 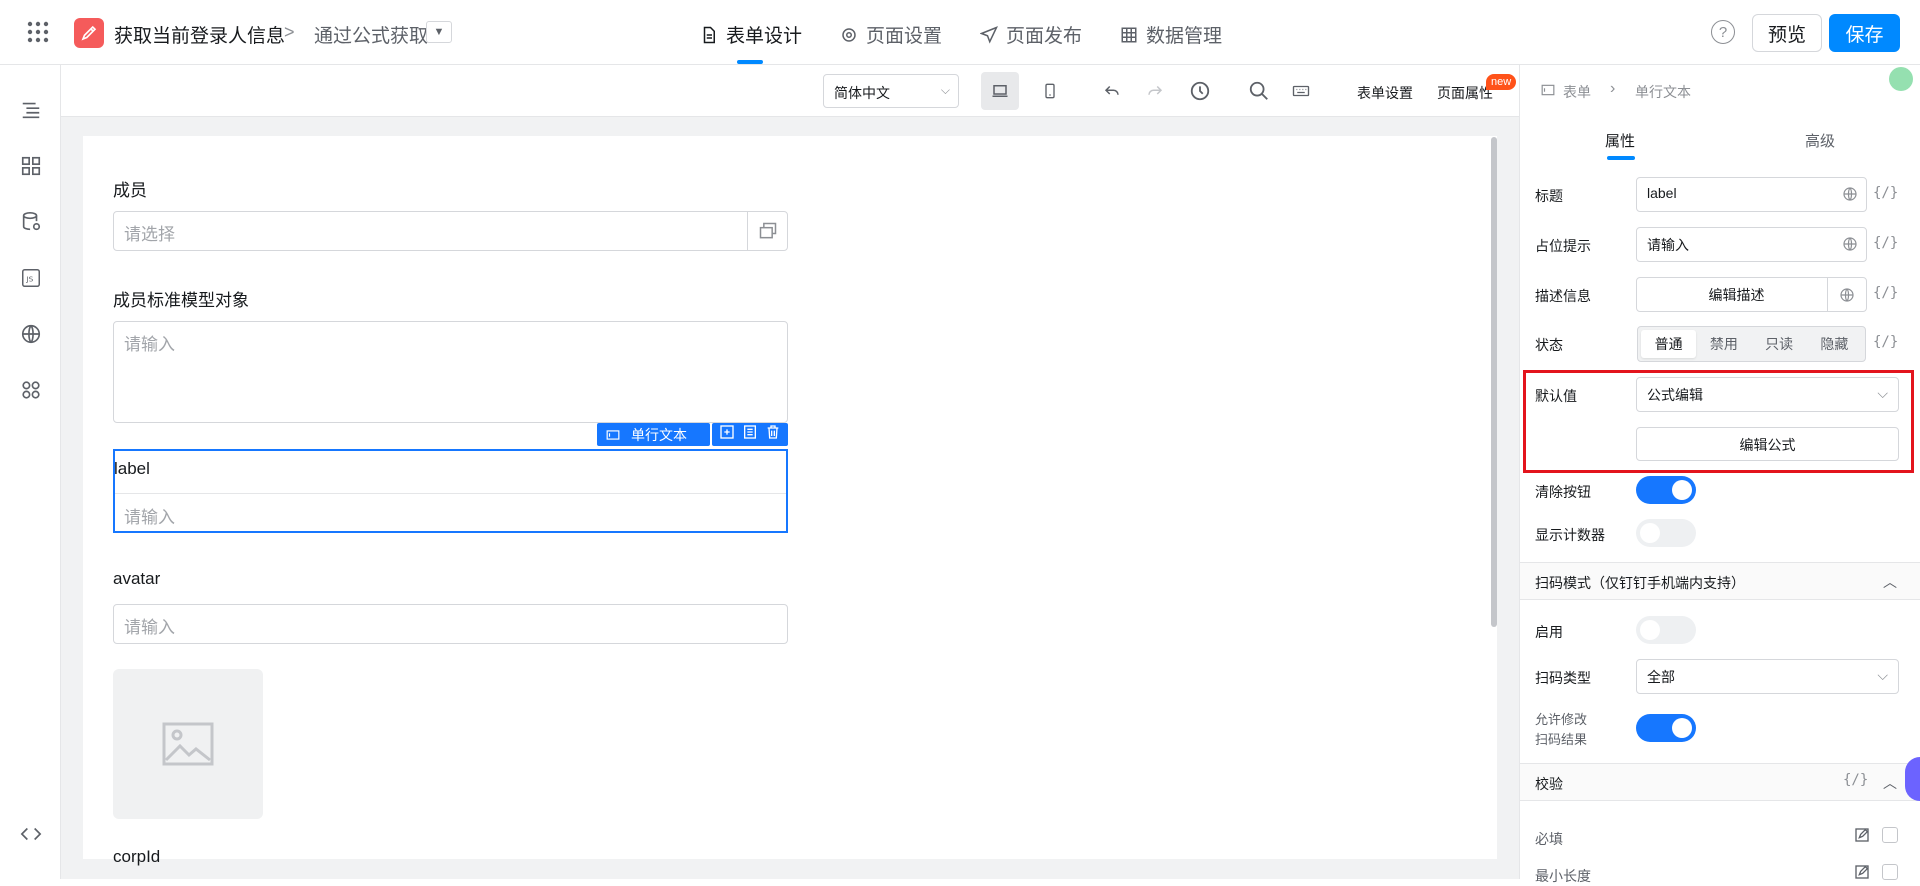 What do you see at coordinates (450, 491) in the screenshot?
I see `selected-field-block` at bounding box center [450, 491].